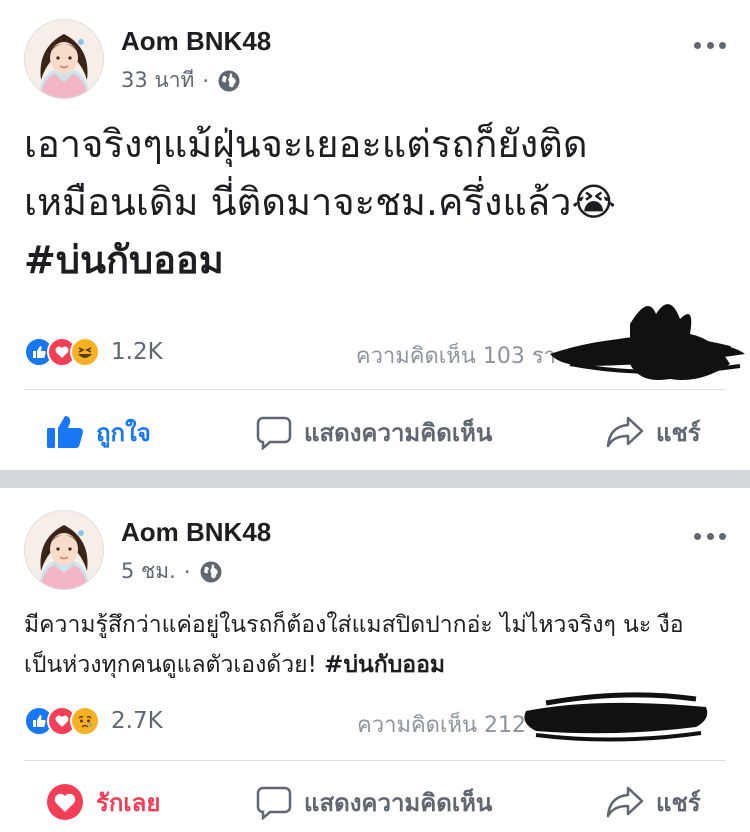 The height and width of the screenshot is (832, 750). What do you see at coordinates (65, 802) in the screenshot?
I see `love-icon` at bounding box center [65, 802].